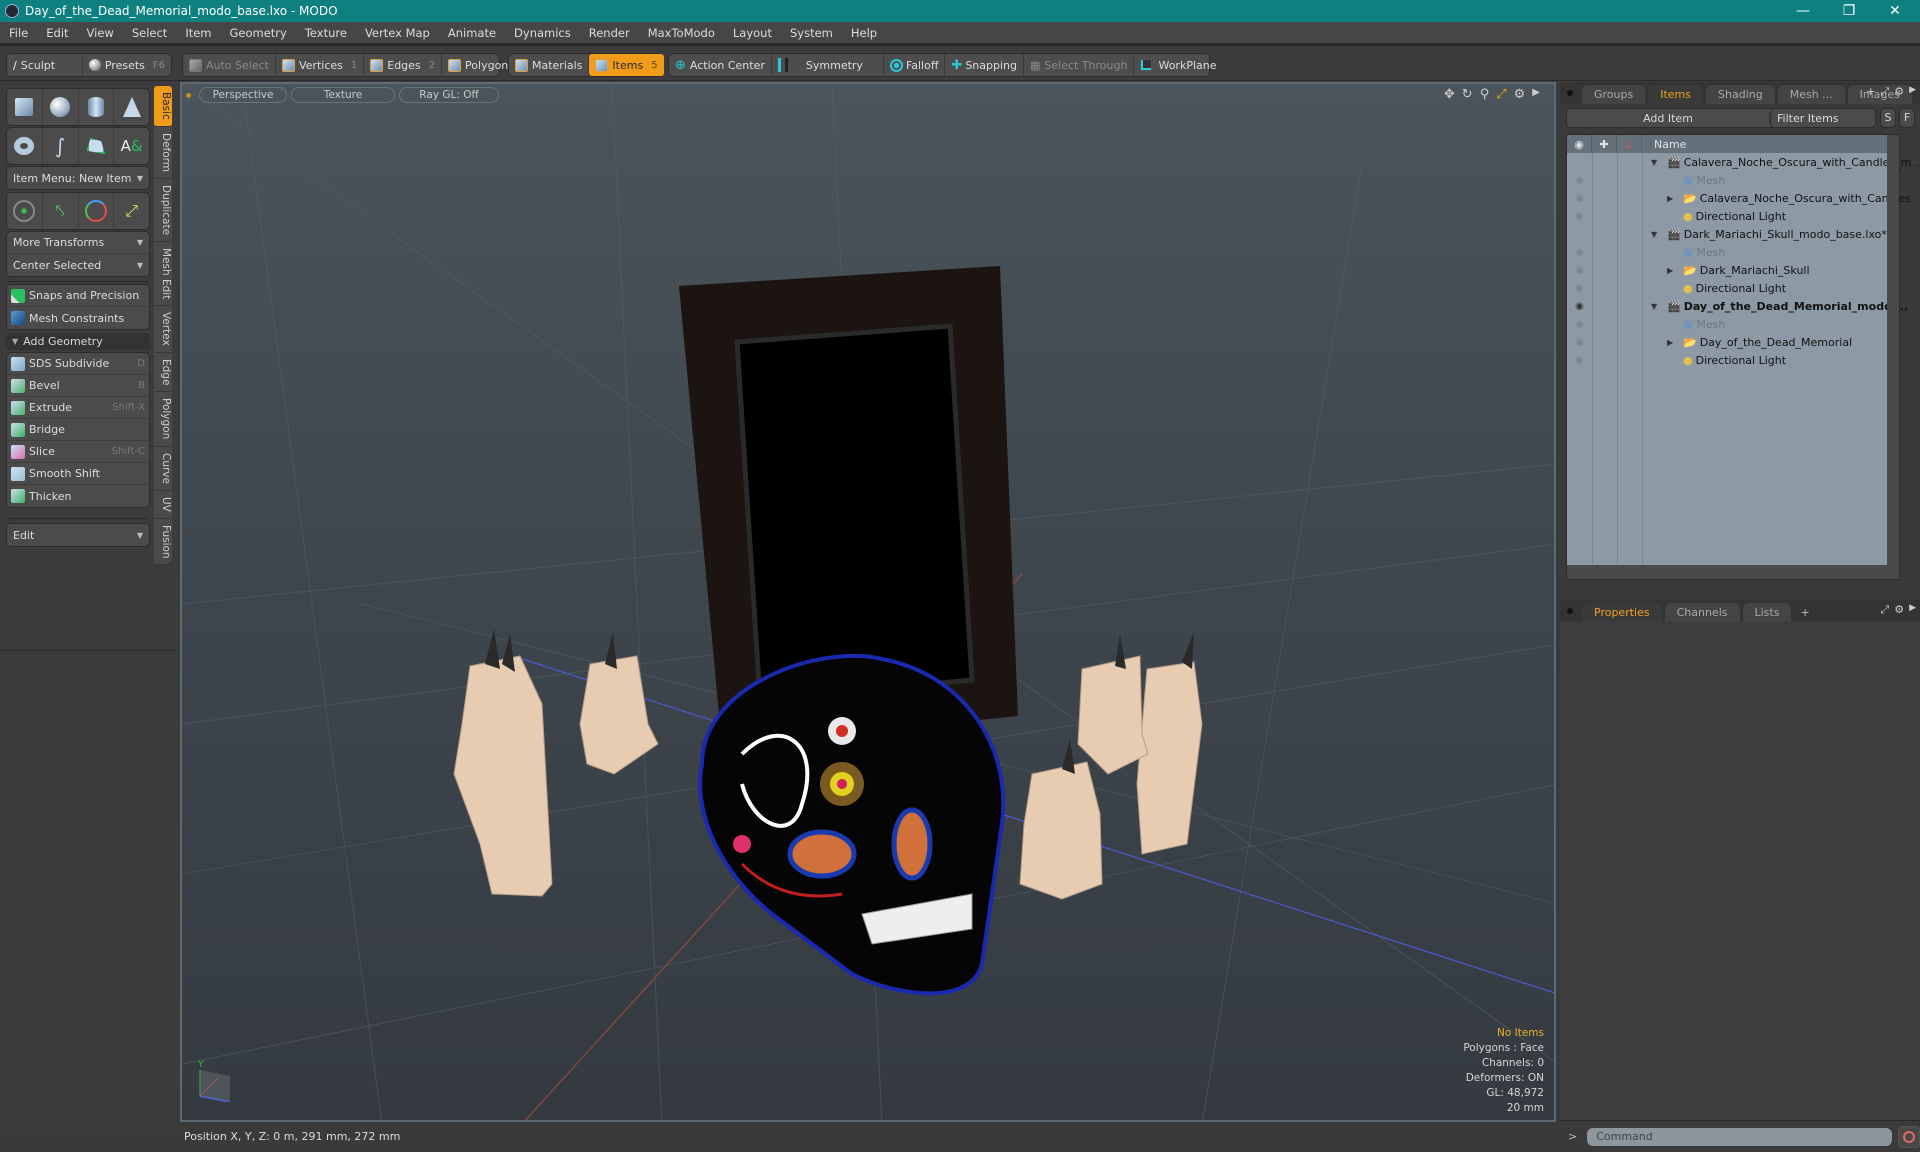  I want to click on tool-sds-subdivide: SDS Subdivide D, so click(78, 364).